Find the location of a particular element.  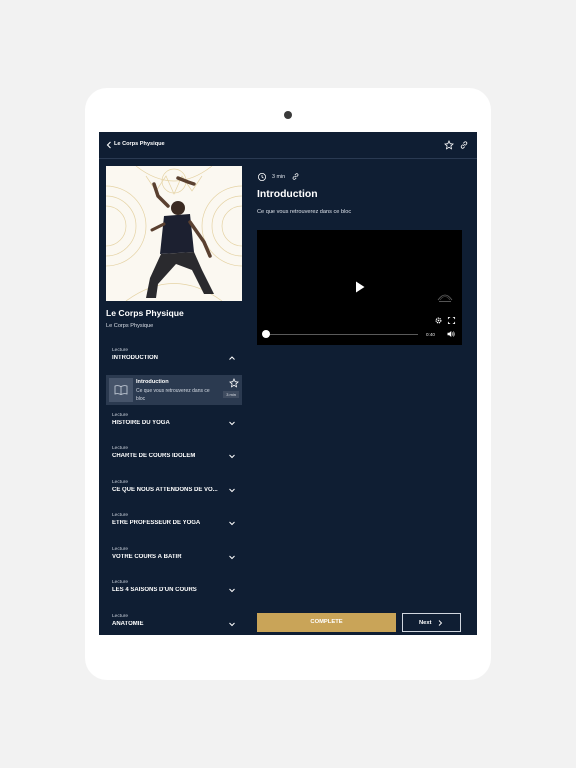

lesson-thumbnail is located at coordinates (121, 390).